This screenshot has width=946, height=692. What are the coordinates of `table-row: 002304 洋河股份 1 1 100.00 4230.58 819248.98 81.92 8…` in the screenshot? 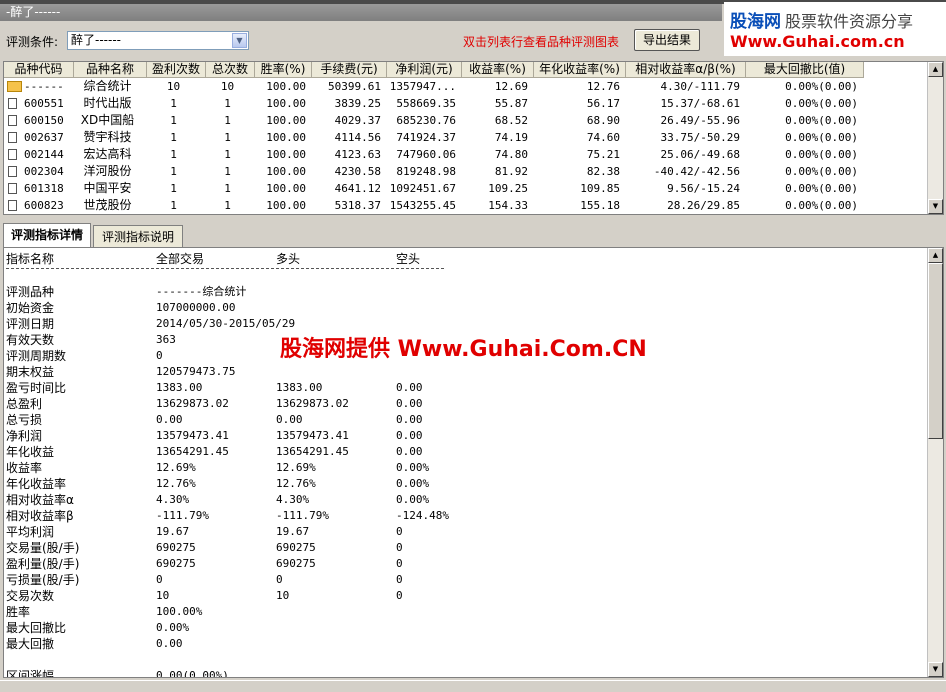 It's located at (466, 171).